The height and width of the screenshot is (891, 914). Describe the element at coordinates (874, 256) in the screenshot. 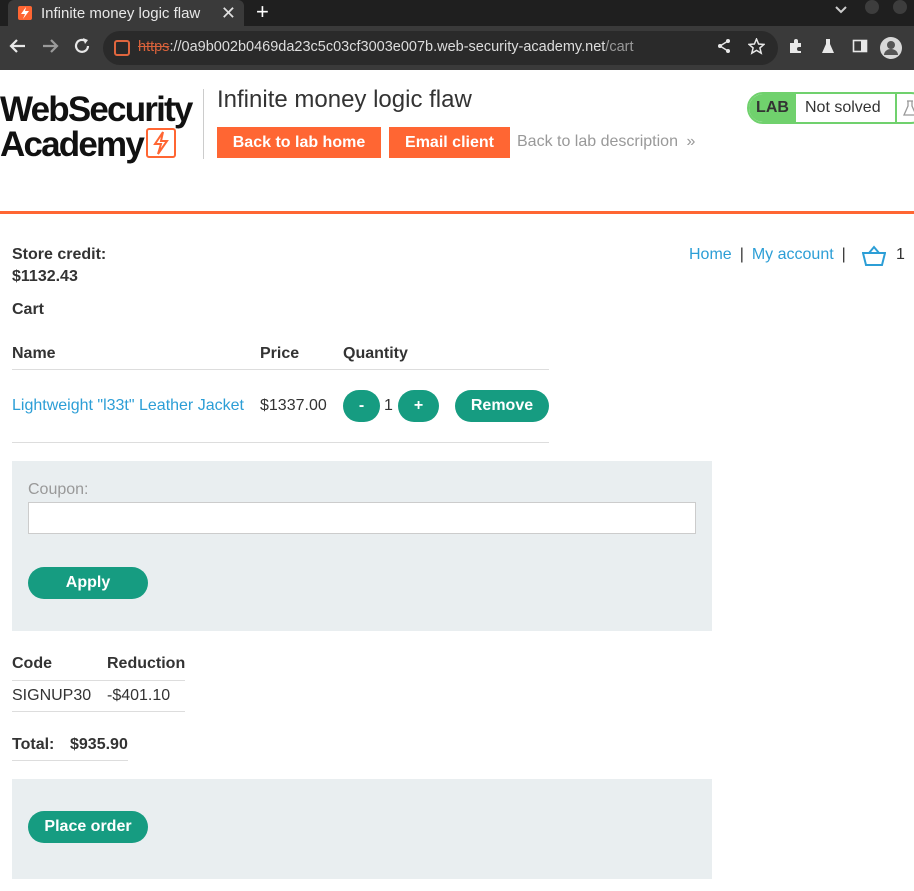

I see `cart-basket-icon` at that location.